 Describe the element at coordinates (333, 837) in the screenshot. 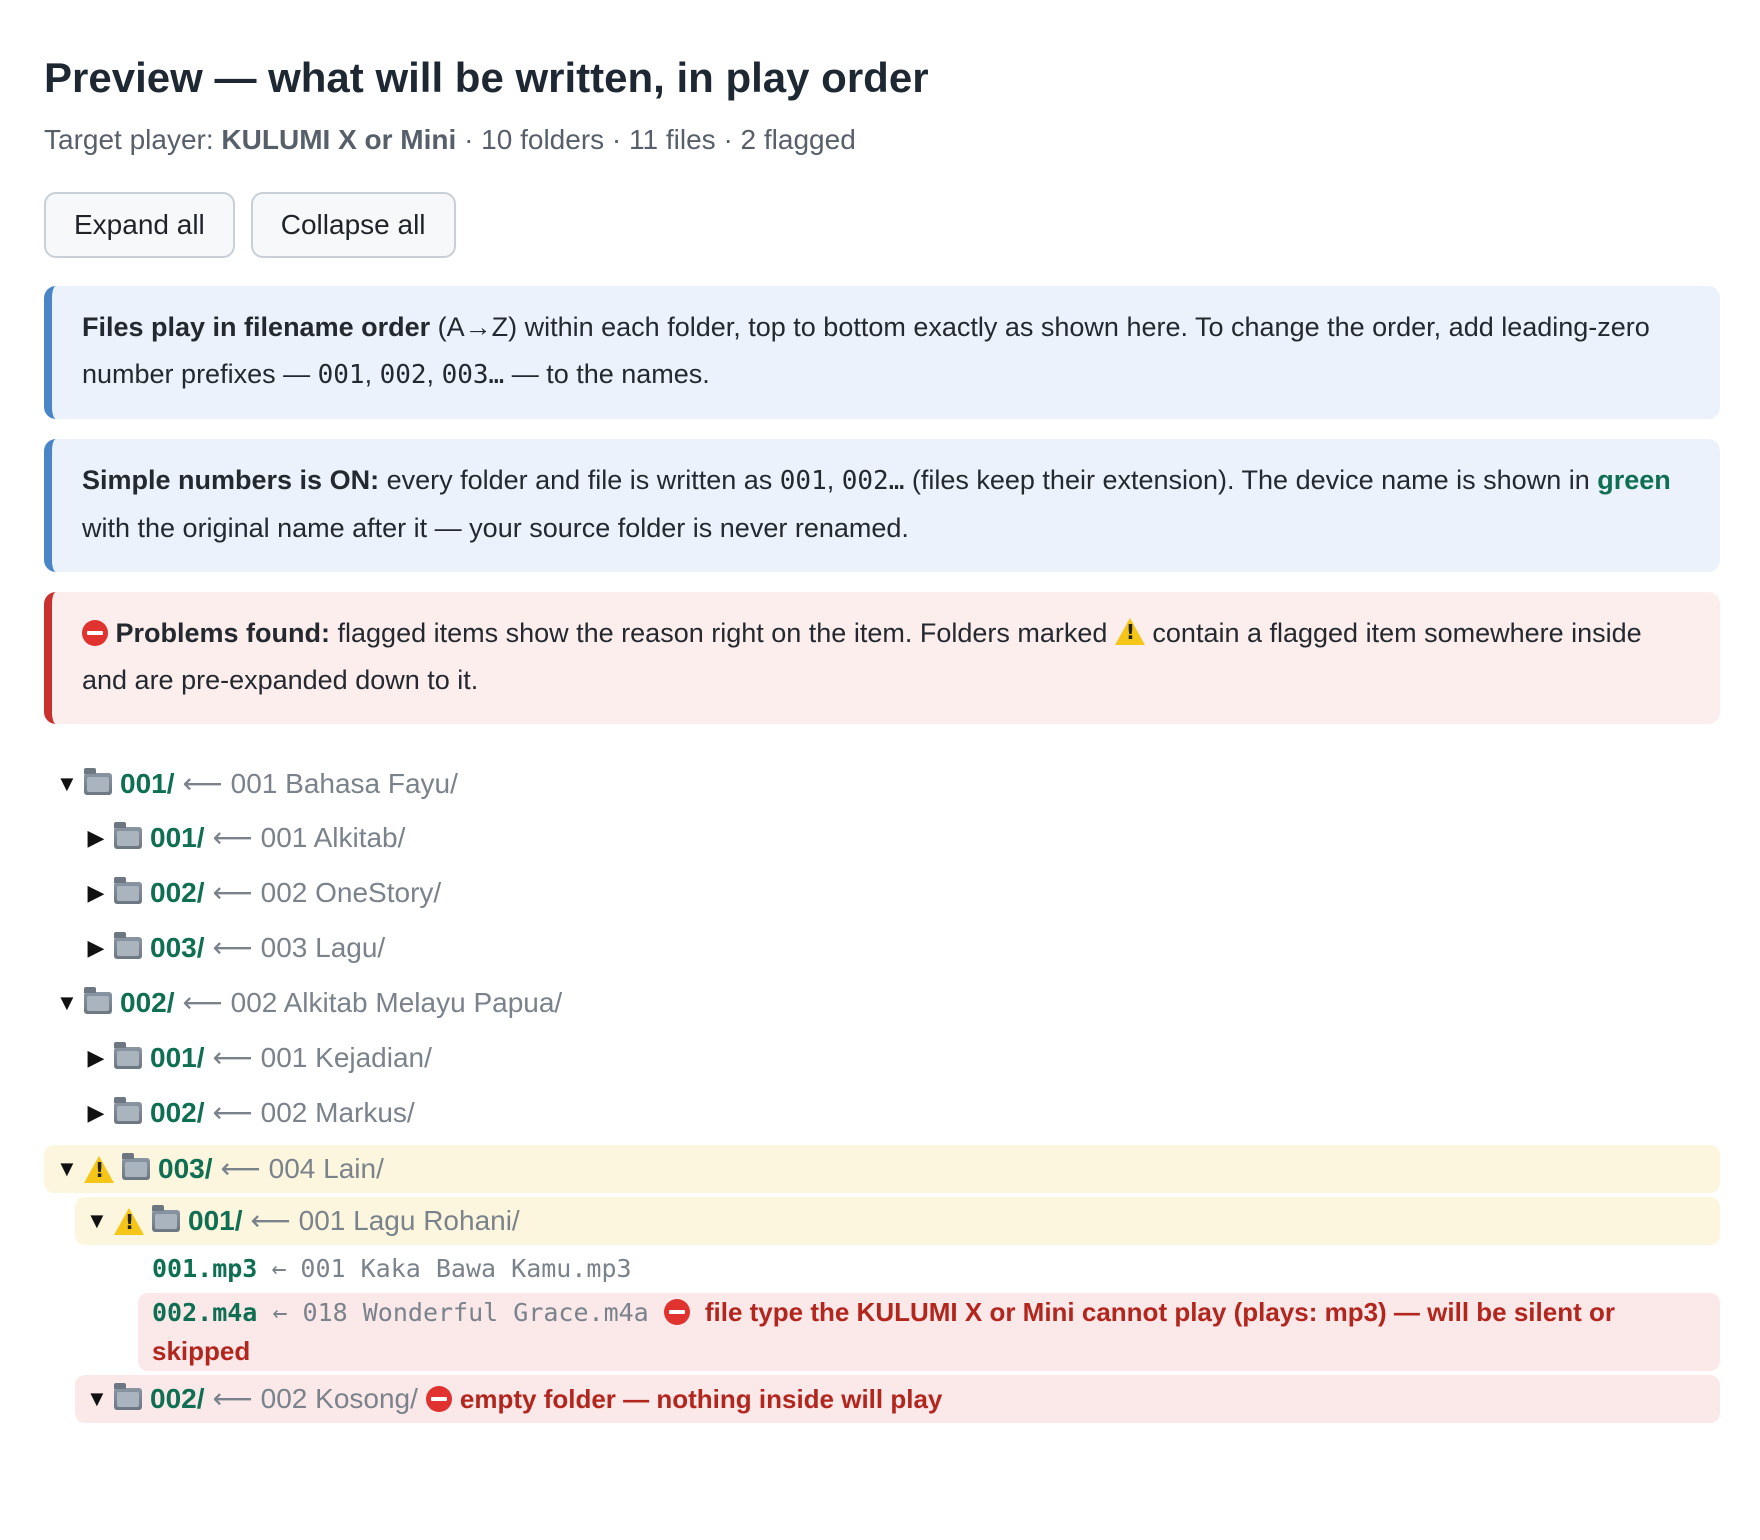

I see `original-name: 001 Alkitab/` at that location.